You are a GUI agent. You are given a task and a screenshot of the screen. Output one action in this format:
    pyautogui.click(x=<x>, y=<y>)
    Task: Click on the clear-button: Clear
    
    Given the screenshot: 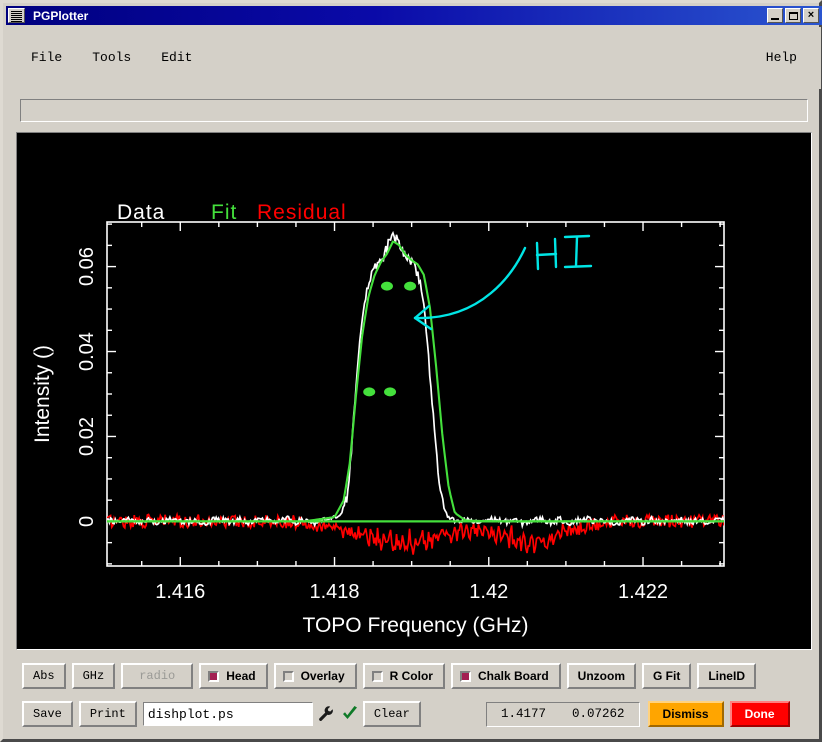 What is the action you would take?
    pyautogui.click(x=391, y=714)
    